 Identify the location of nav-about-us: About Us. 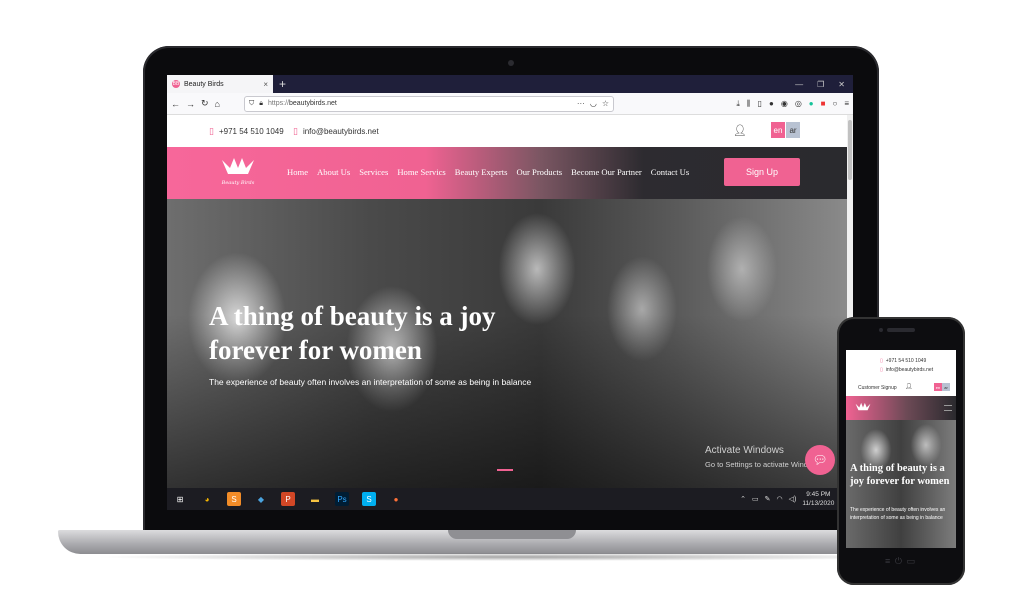
(333, 172).